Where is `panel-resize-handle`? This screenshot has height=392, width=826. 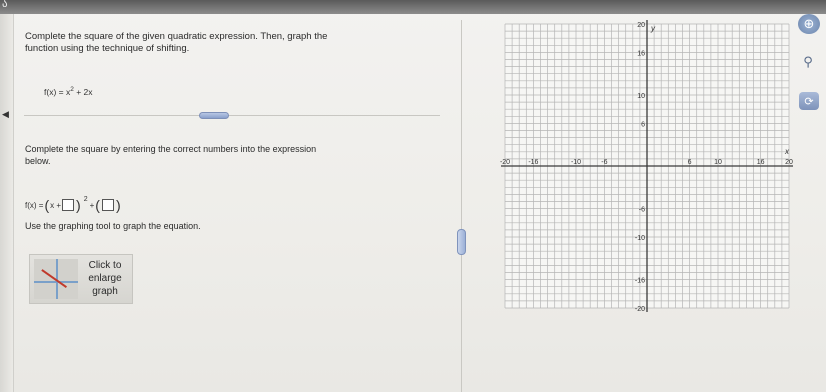
panel-resize-handle is located at coordinates (461, 242).